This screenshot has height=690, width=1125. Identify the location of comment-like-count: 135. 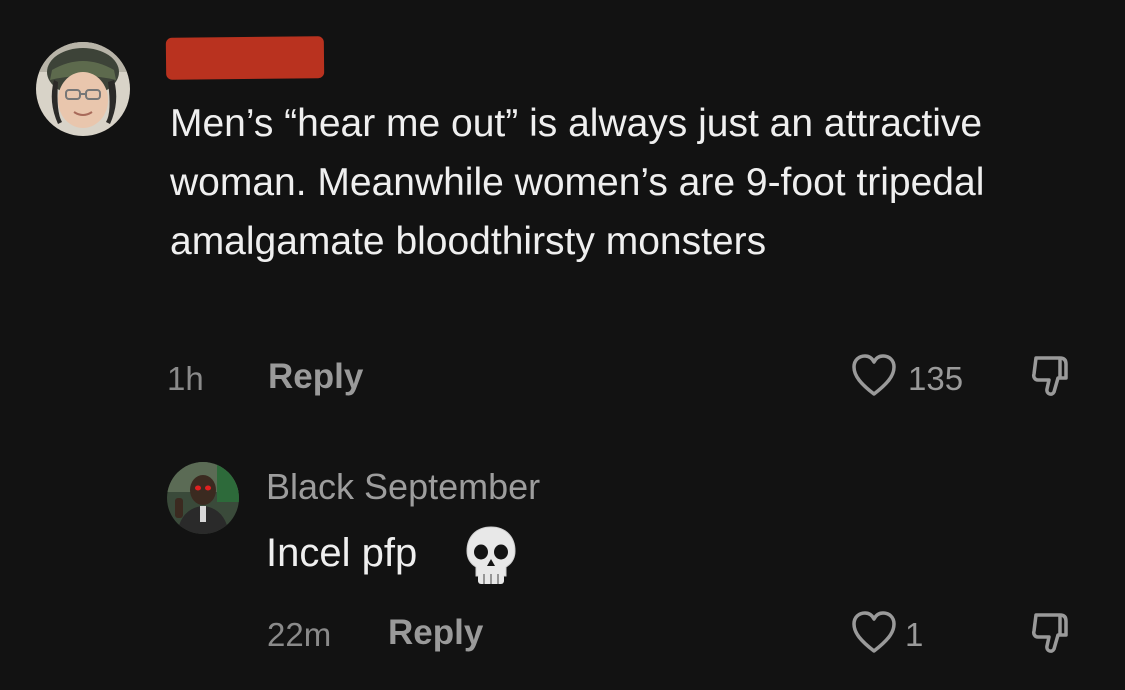
(936, 378).